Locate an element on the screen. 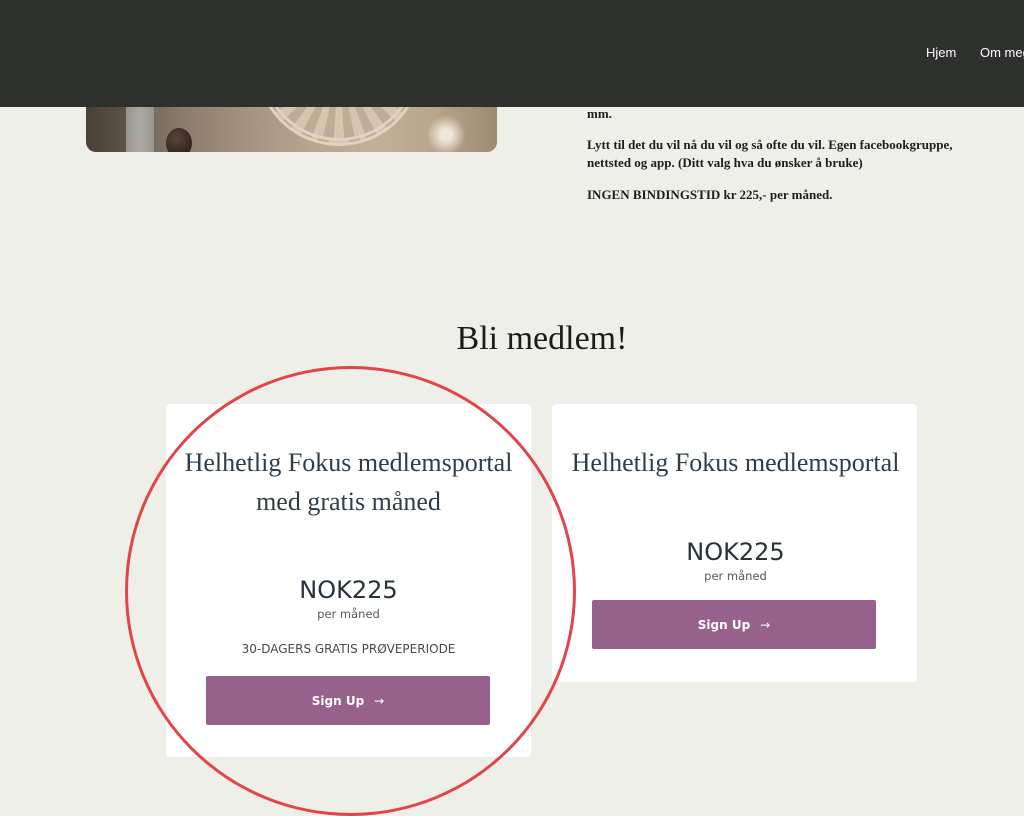  intro-paragraph-price: INGEN BINDINGSTID kr 225,- per måned. is located at coordinates (710, 194).